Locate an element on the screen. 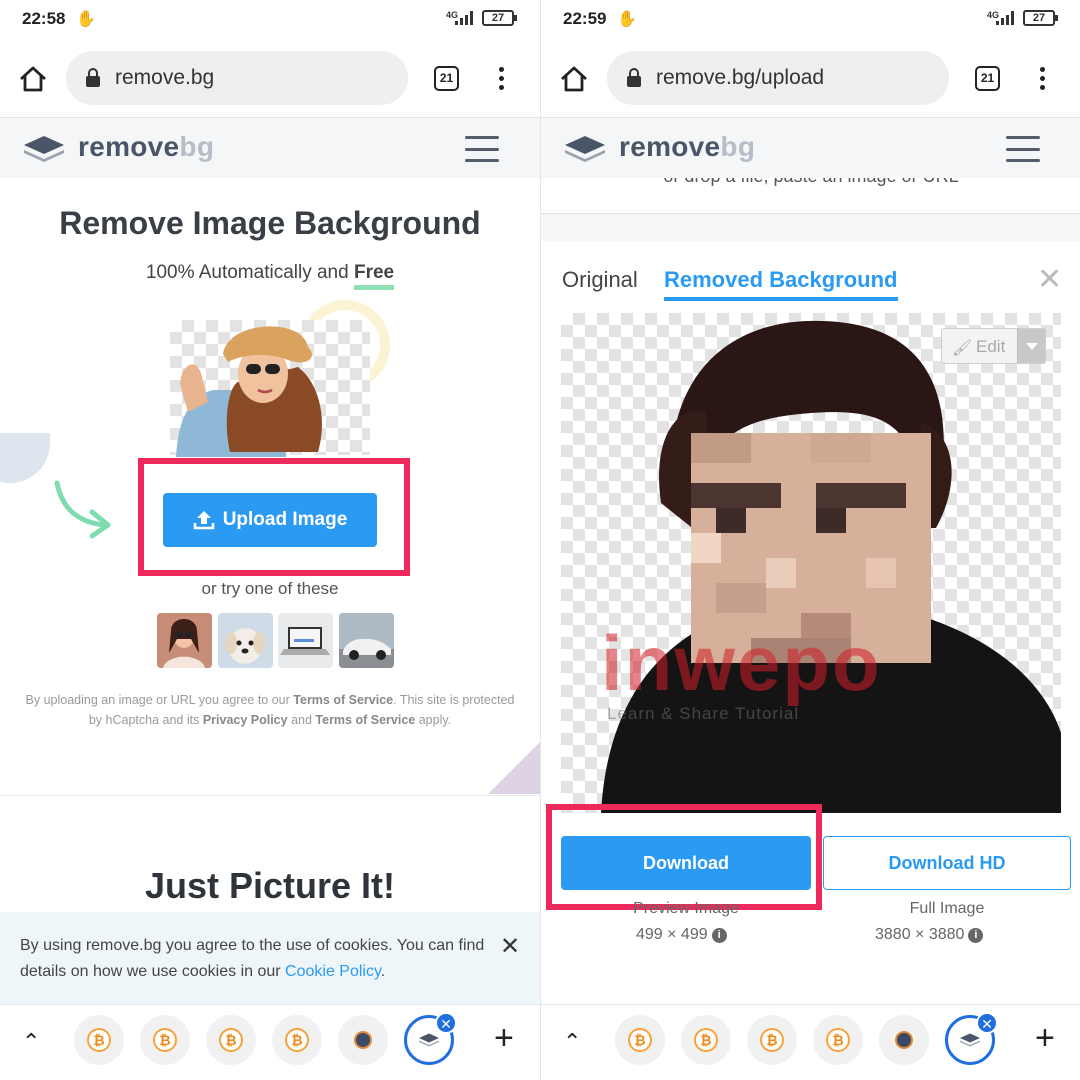 Image resolution: width=1080 pixels, height=1080 pixels. close-cookie-icon: ✕ is located at coordinates (510, 946).